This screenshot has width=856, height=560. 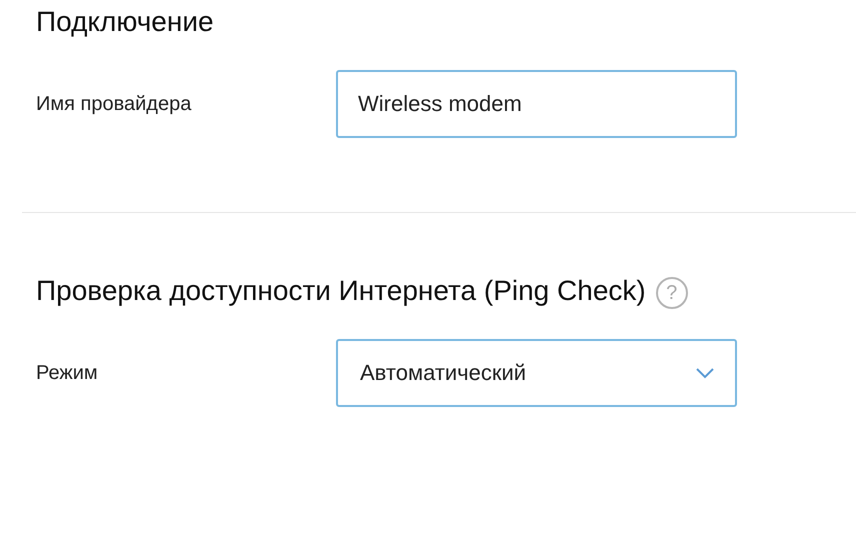 What do you see at coordinates (67, 373) in the screenshot?
I see `field-label: Режим` at bounding box center [67, 373].